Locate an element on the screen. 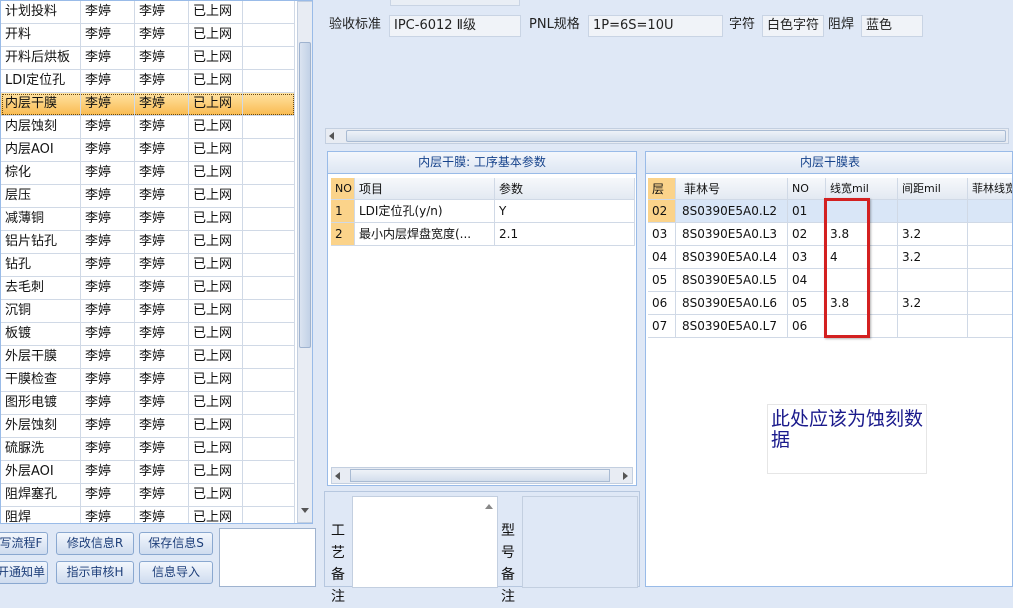 Image resolution: width=1013 pixels, height=608 pixels. open-notice-button: 开通知单 is located at coordinates (24, 572).